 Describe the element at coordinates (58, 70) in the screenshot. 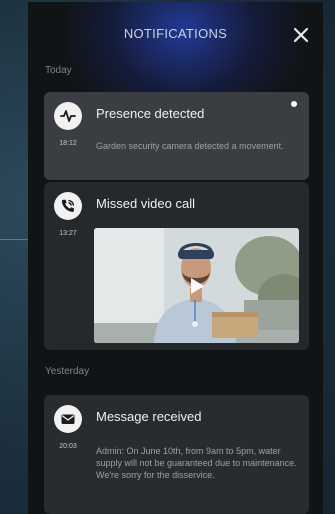

I see `section-label-today: Today` at that location.